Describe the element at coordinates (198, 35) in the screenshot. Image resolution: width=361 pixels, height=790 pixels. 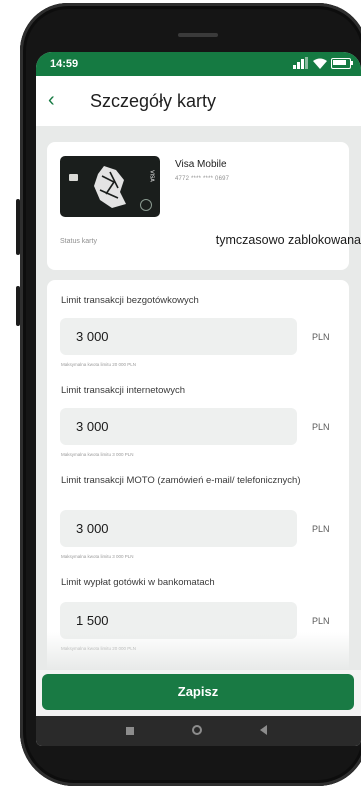
I see `earpiece-speaker` at that location.